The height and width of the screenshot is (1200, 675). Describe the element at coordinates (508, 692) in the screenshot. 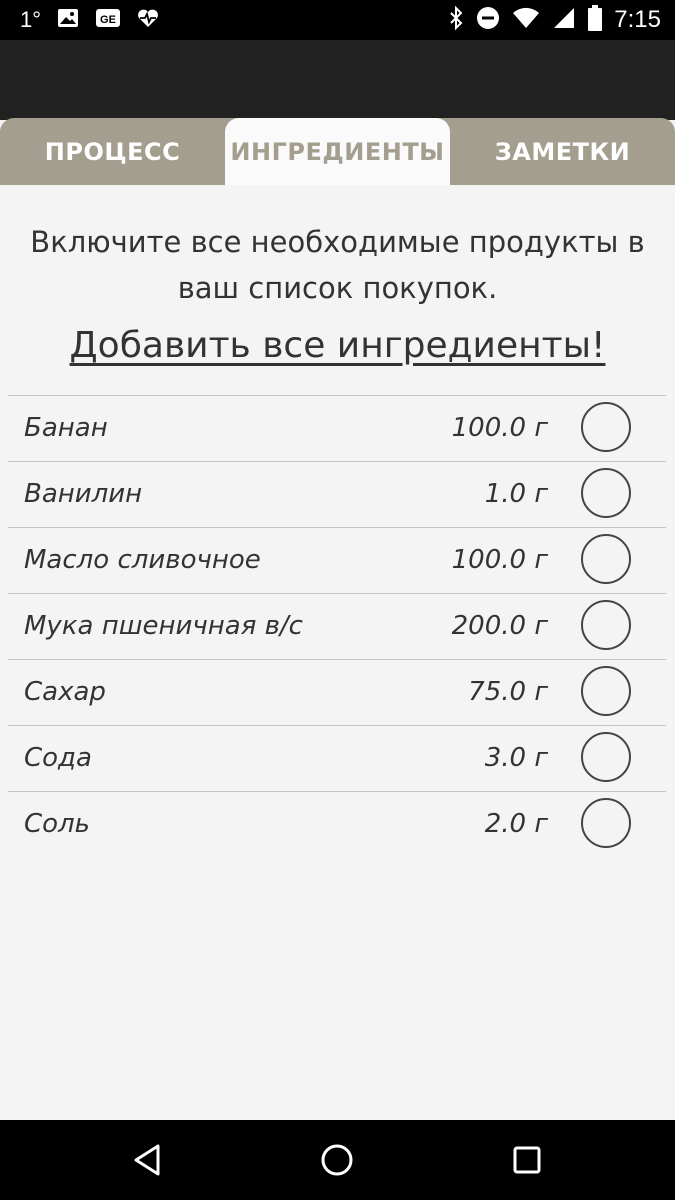

I see `ingredient-amount: 75.0 г` at that location.